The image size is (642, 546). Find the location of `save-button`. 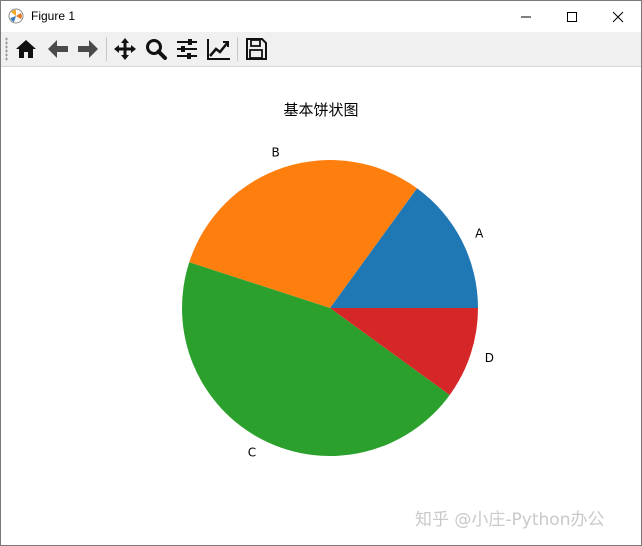

save-button is located at coordinates (256, 49).